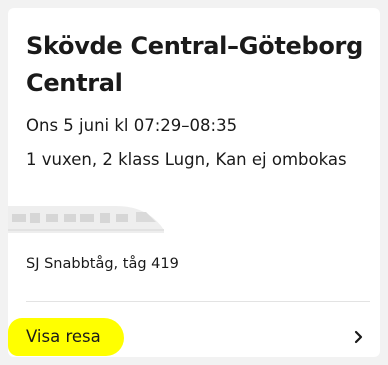  I want to click on trip-date-time: Ons 5 juni kl 07:29–08:35, so click(132, 125).